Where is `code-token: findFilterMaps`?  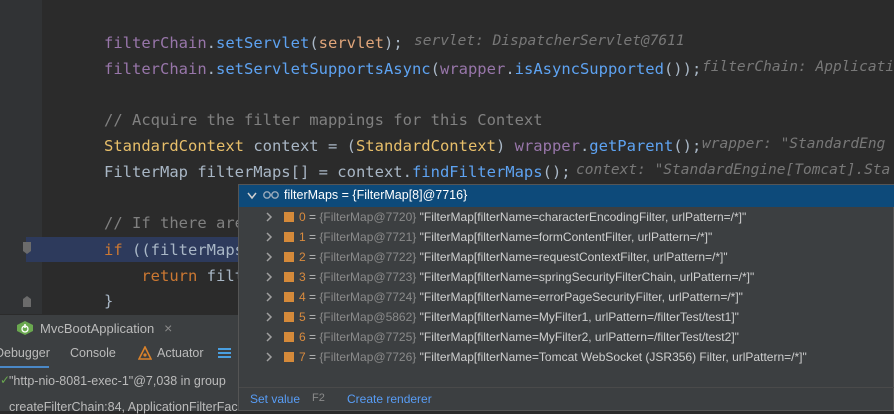
code-token: findFilterMaps is located at coordinates (477, 172).